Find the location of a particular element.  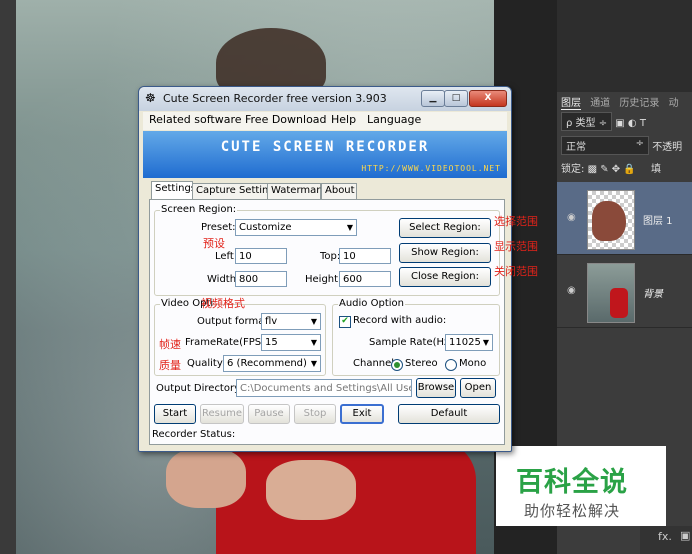

stop-button: Stop is located at coordinates (315, 414).